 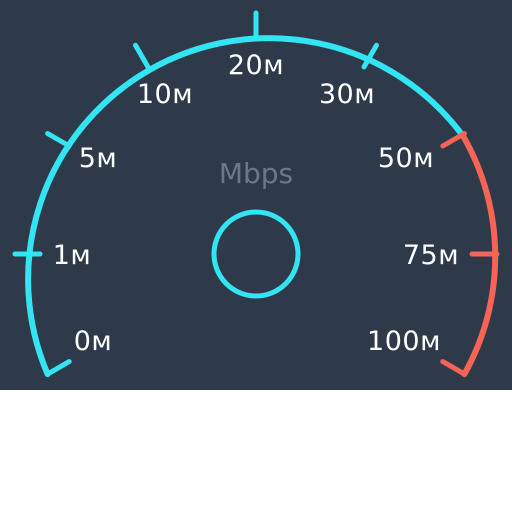 What do you see at coordinates (404, 341) in the screenshot?
I see `tick-label-100: 100м` at bounding box center [404, 341].